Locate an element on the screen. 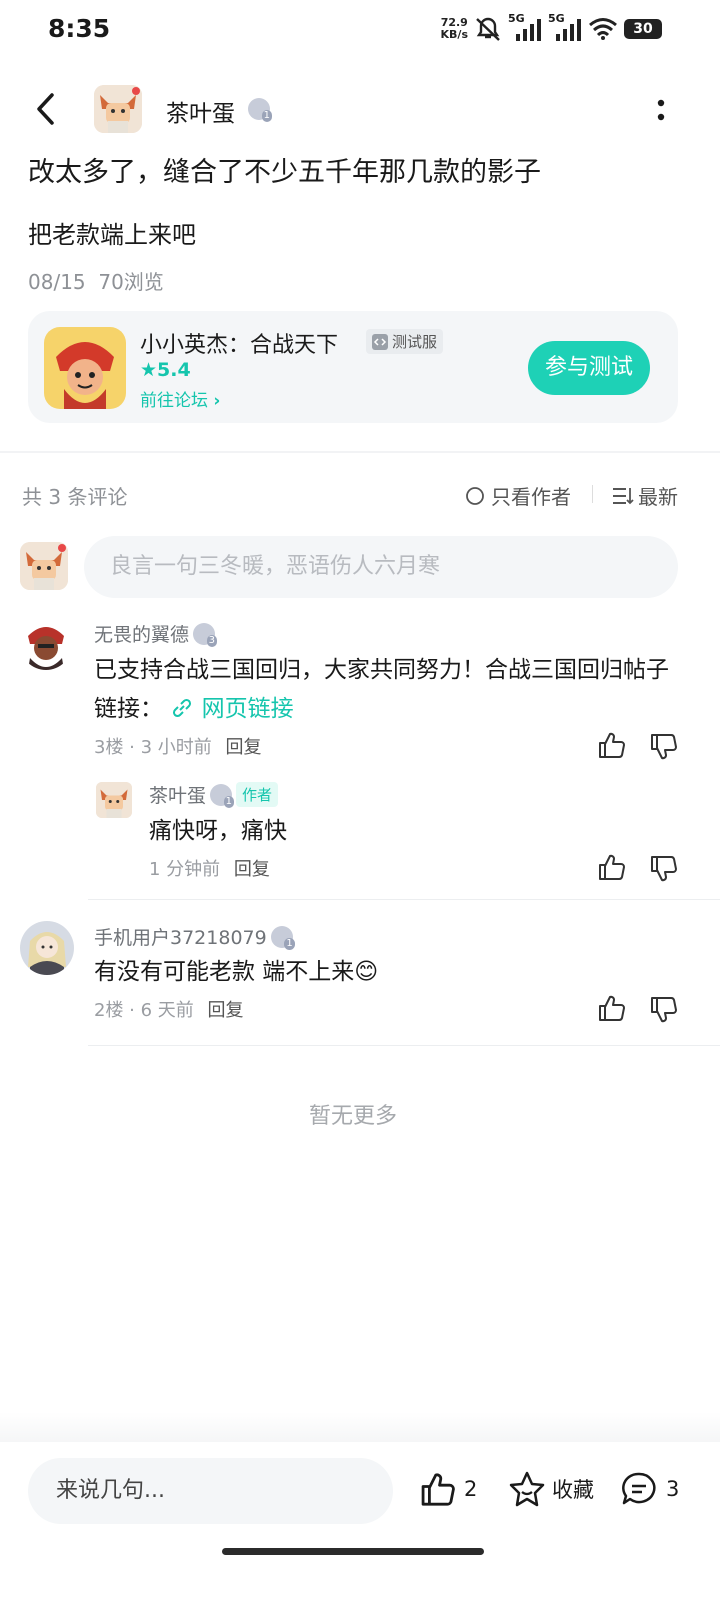  author-only-label: 只看作者 is located at coordinates (531, 497).